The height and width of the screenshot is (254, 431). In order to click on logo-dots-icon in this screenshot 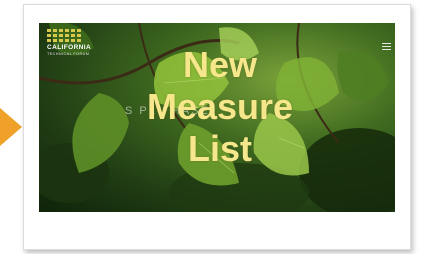, I will do `click(77, 35)`.